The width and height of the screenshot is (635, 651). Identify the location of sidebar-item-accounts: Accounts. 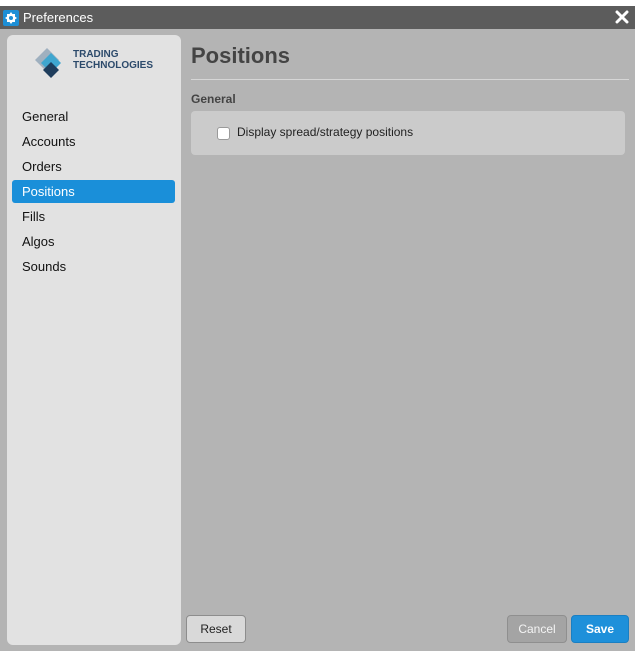
(93, 141).